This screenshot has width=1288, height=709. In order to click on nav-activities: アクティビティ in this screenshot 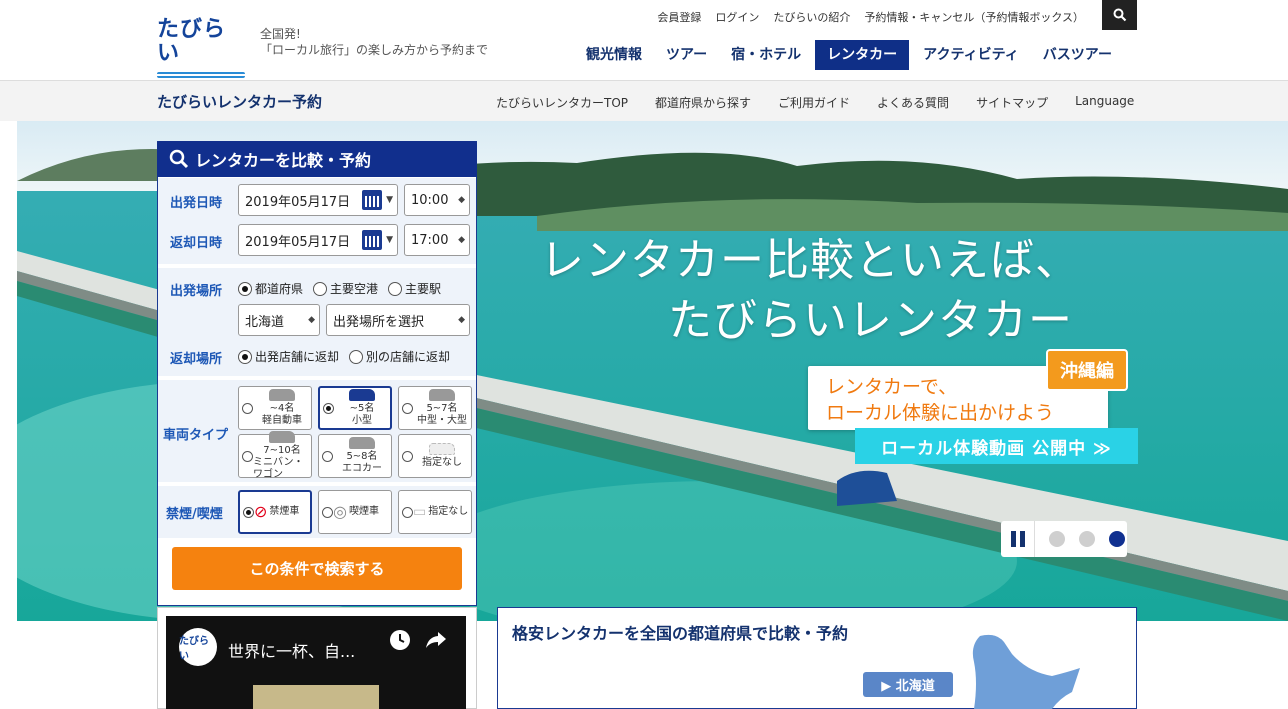, I will do `click(971, 55)`.